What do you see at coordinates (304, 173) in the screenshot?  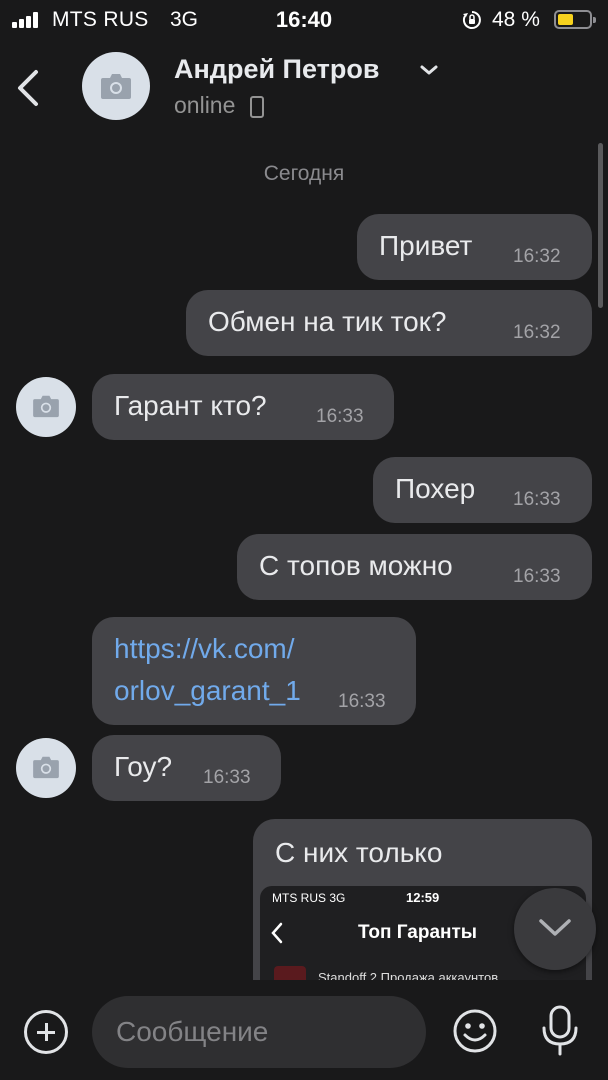 I see `date-separator: Сегодня` at bounding box center [304, 173].